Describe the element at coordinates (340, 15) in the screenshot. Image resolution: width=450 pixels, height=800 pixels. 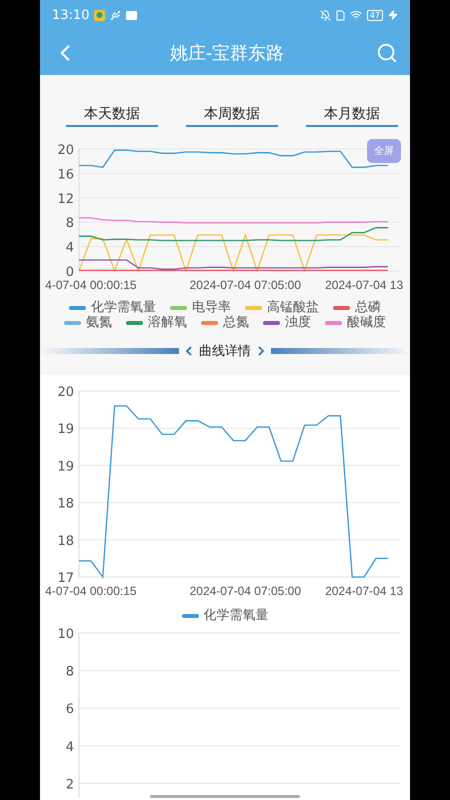
I see `sim-icon` at that location.